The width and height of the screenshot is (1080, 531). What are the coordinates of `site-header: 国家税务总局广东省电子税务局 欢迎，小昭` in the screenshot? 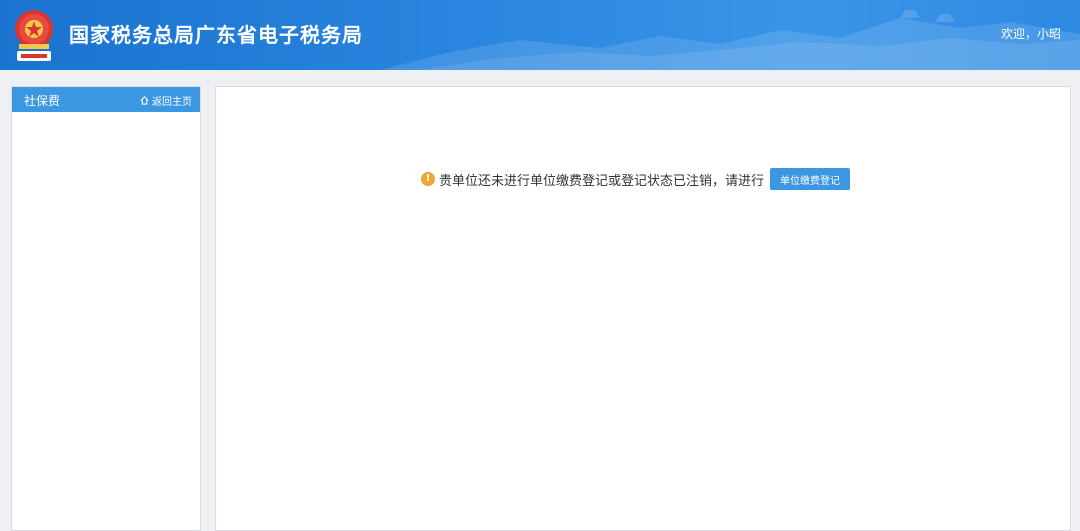 It's located at (540, 35).